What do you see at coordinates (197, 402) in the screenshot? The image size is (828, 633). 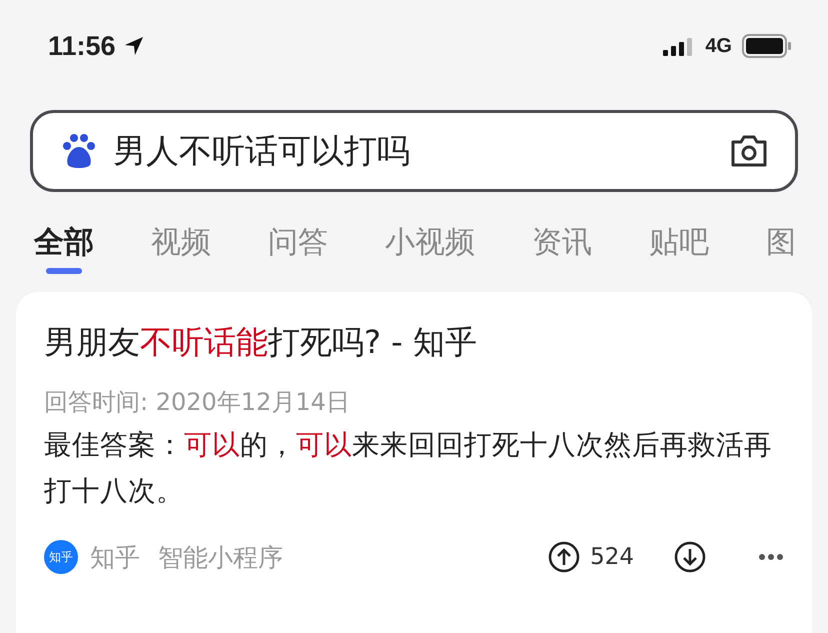 I see `answer-date: 回答时间: 2020年12月14日` at bounding box center [197, 402].